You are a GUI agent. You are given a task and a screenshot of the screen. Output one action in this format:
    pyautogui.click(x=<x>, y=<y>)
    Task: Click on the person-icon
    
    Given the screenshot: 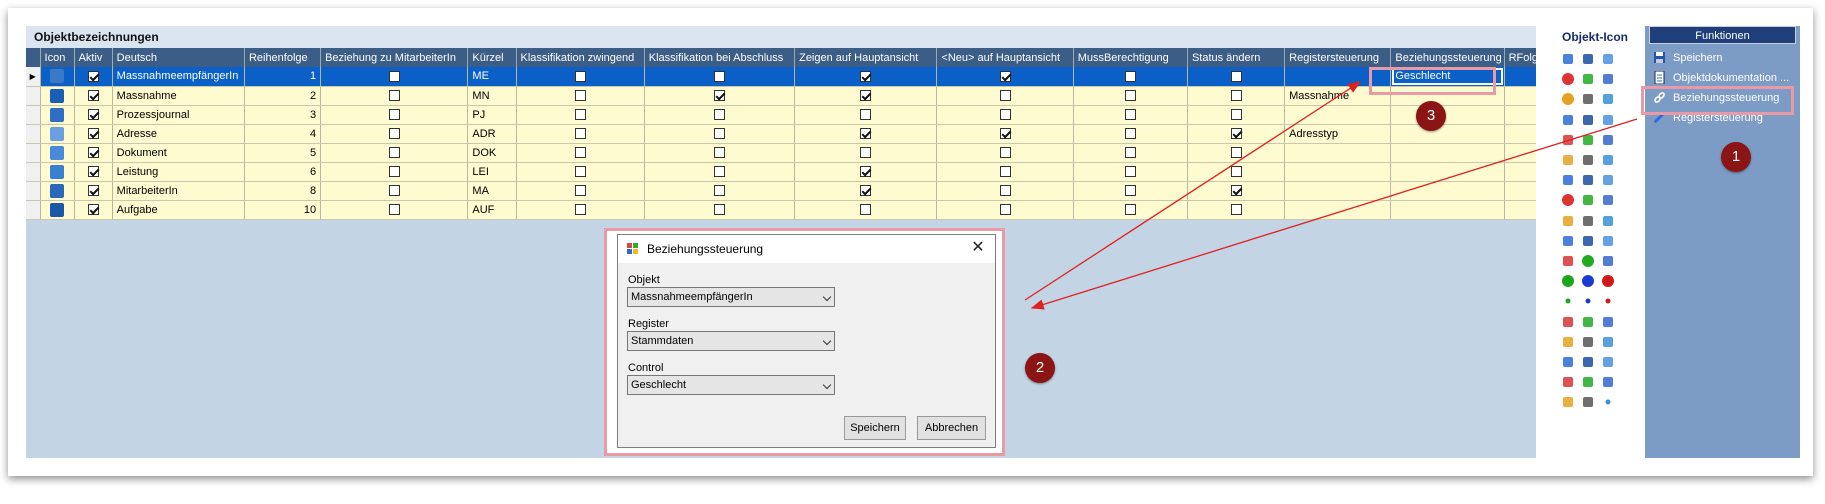 What is the action you would take?
    pyautogui.click(x=1588, y=241)
    